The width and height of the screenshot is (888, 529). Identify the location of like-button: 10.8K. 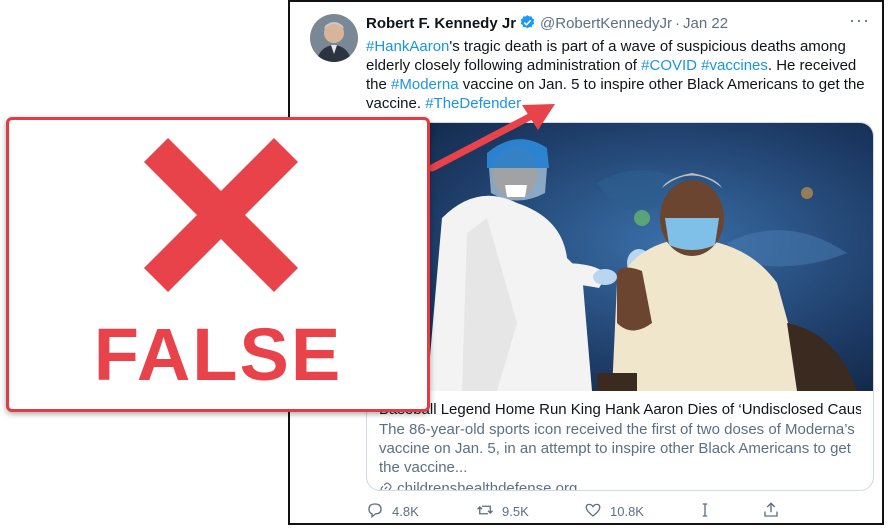
(614, 511).